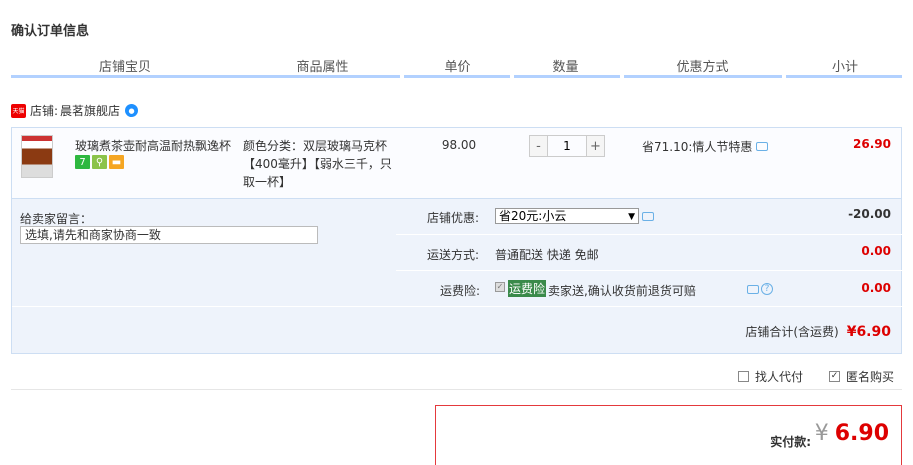 Image resolution: width=913 pixels, height=465 pixels. What do you see at coordinates (648, 216) in the screenshot?
I see `discount-info-icon` at bounding box center [648, 216].